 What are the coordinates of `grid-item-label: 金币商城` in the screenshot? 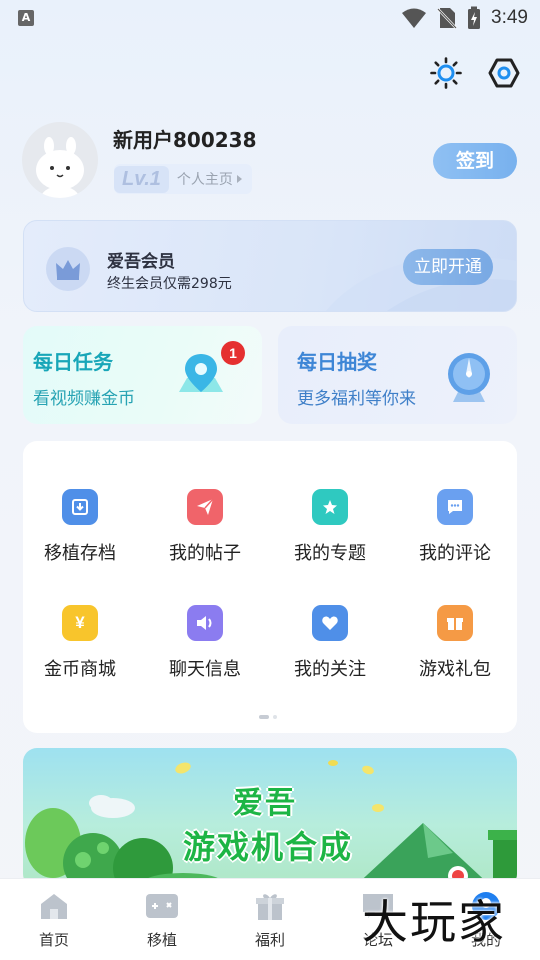 It's located at (80, 669).